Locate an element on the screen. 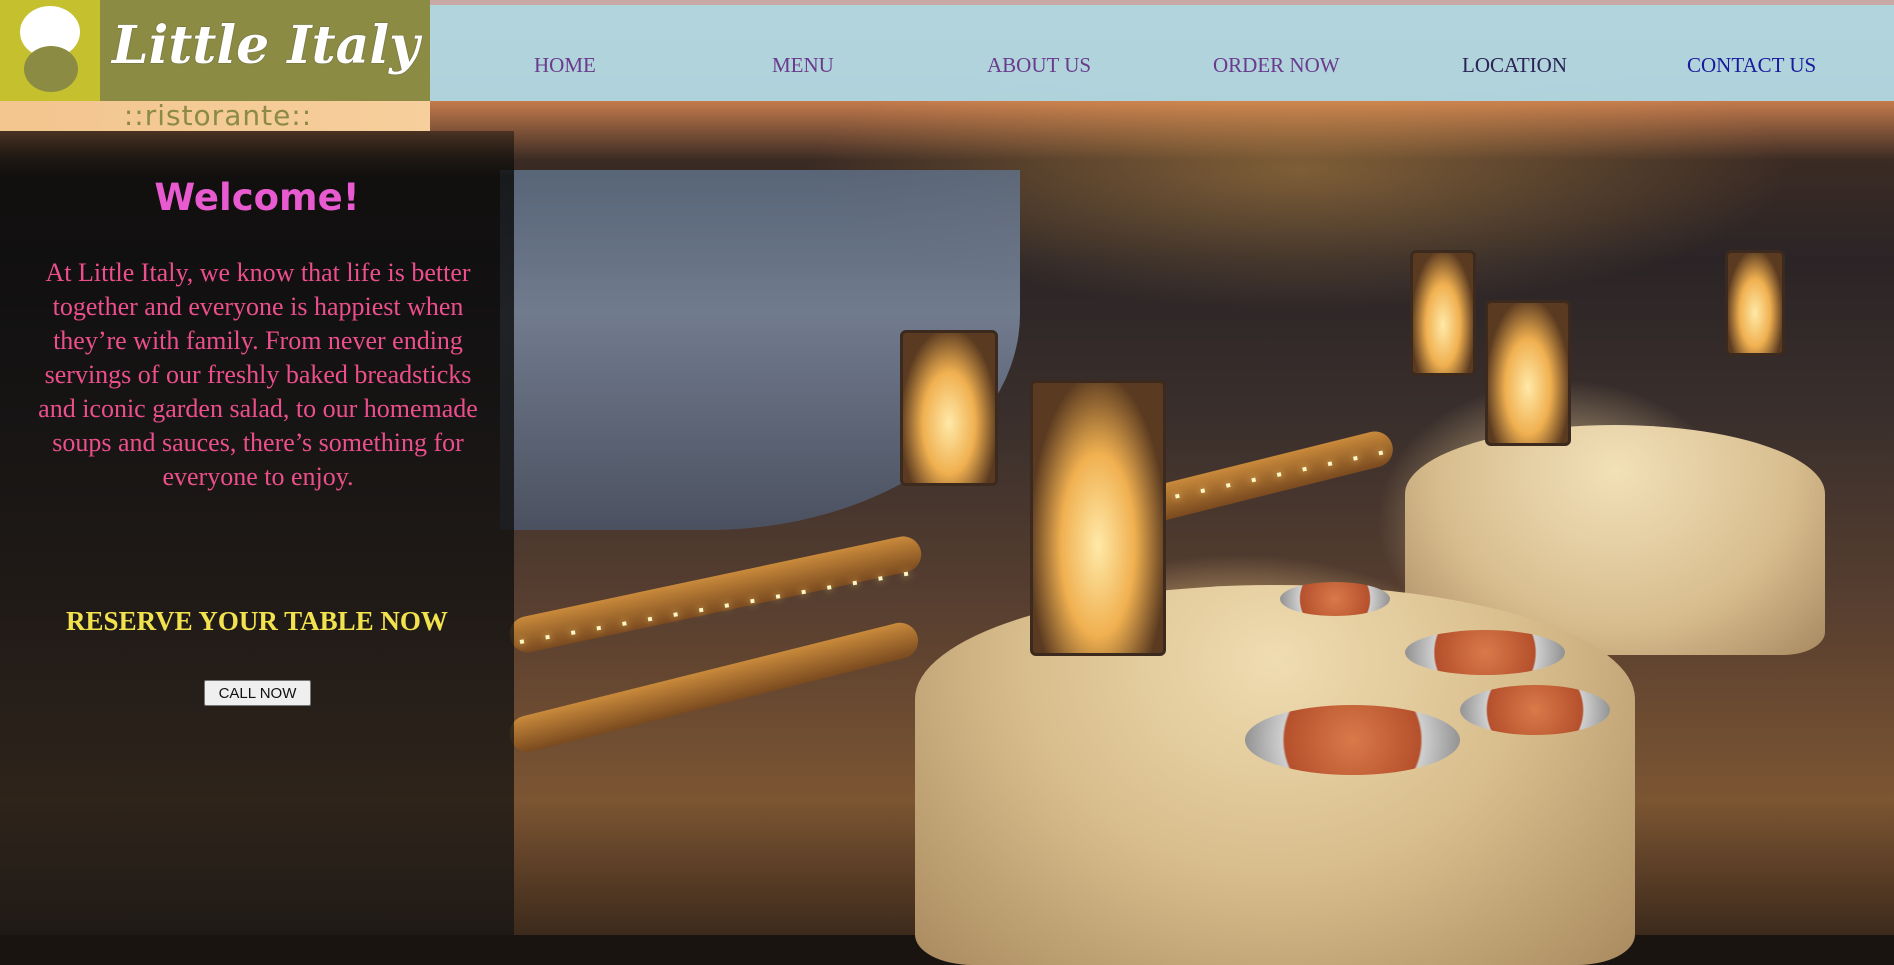  logo-text: Little Italy is located at coordinates (266, 45).